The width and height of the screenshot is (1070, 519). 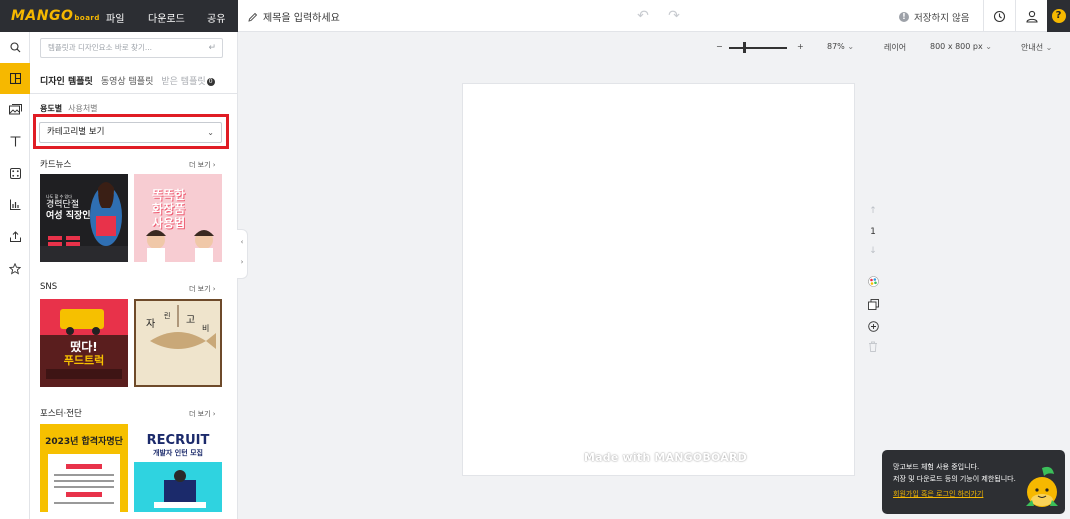 I want to click on cardnews-2-line-2: 화장품, so click(x=169, y=209).